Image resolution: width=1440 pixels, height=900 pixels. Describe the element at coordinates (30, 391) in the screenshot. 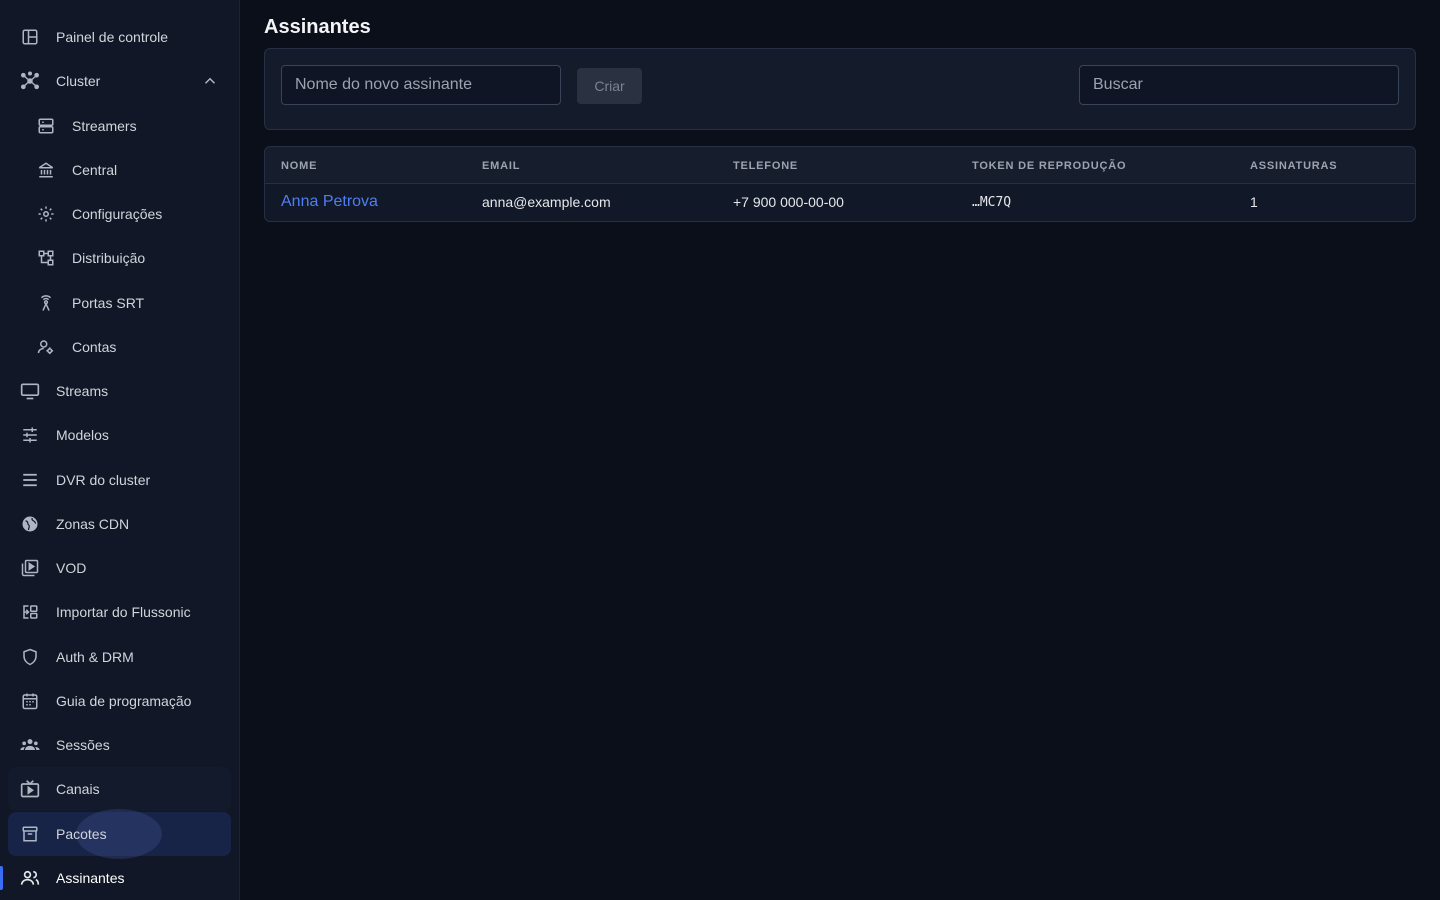

I see `monitor-icon` at that location.